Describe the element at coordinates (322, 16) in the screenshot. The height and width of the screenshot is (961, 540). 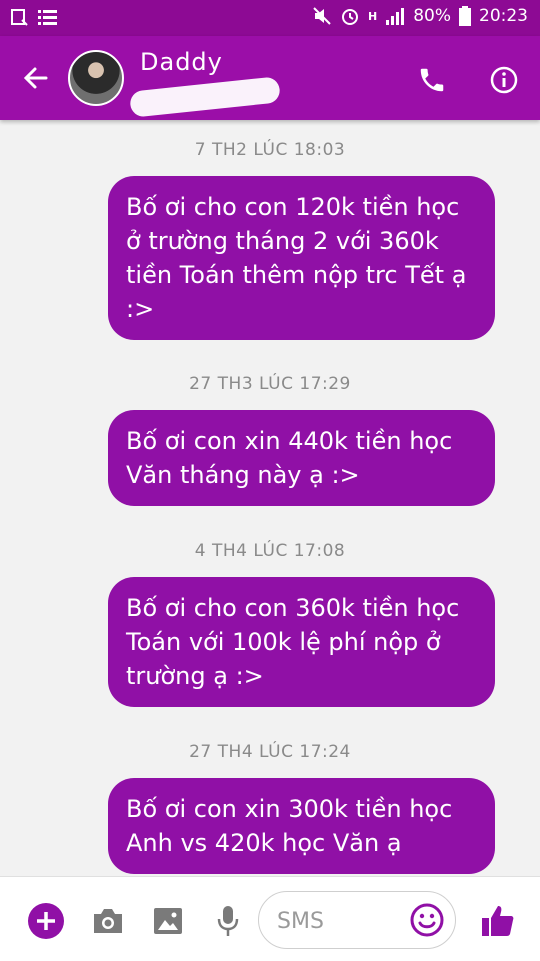
I see `mute-icon` at that location.